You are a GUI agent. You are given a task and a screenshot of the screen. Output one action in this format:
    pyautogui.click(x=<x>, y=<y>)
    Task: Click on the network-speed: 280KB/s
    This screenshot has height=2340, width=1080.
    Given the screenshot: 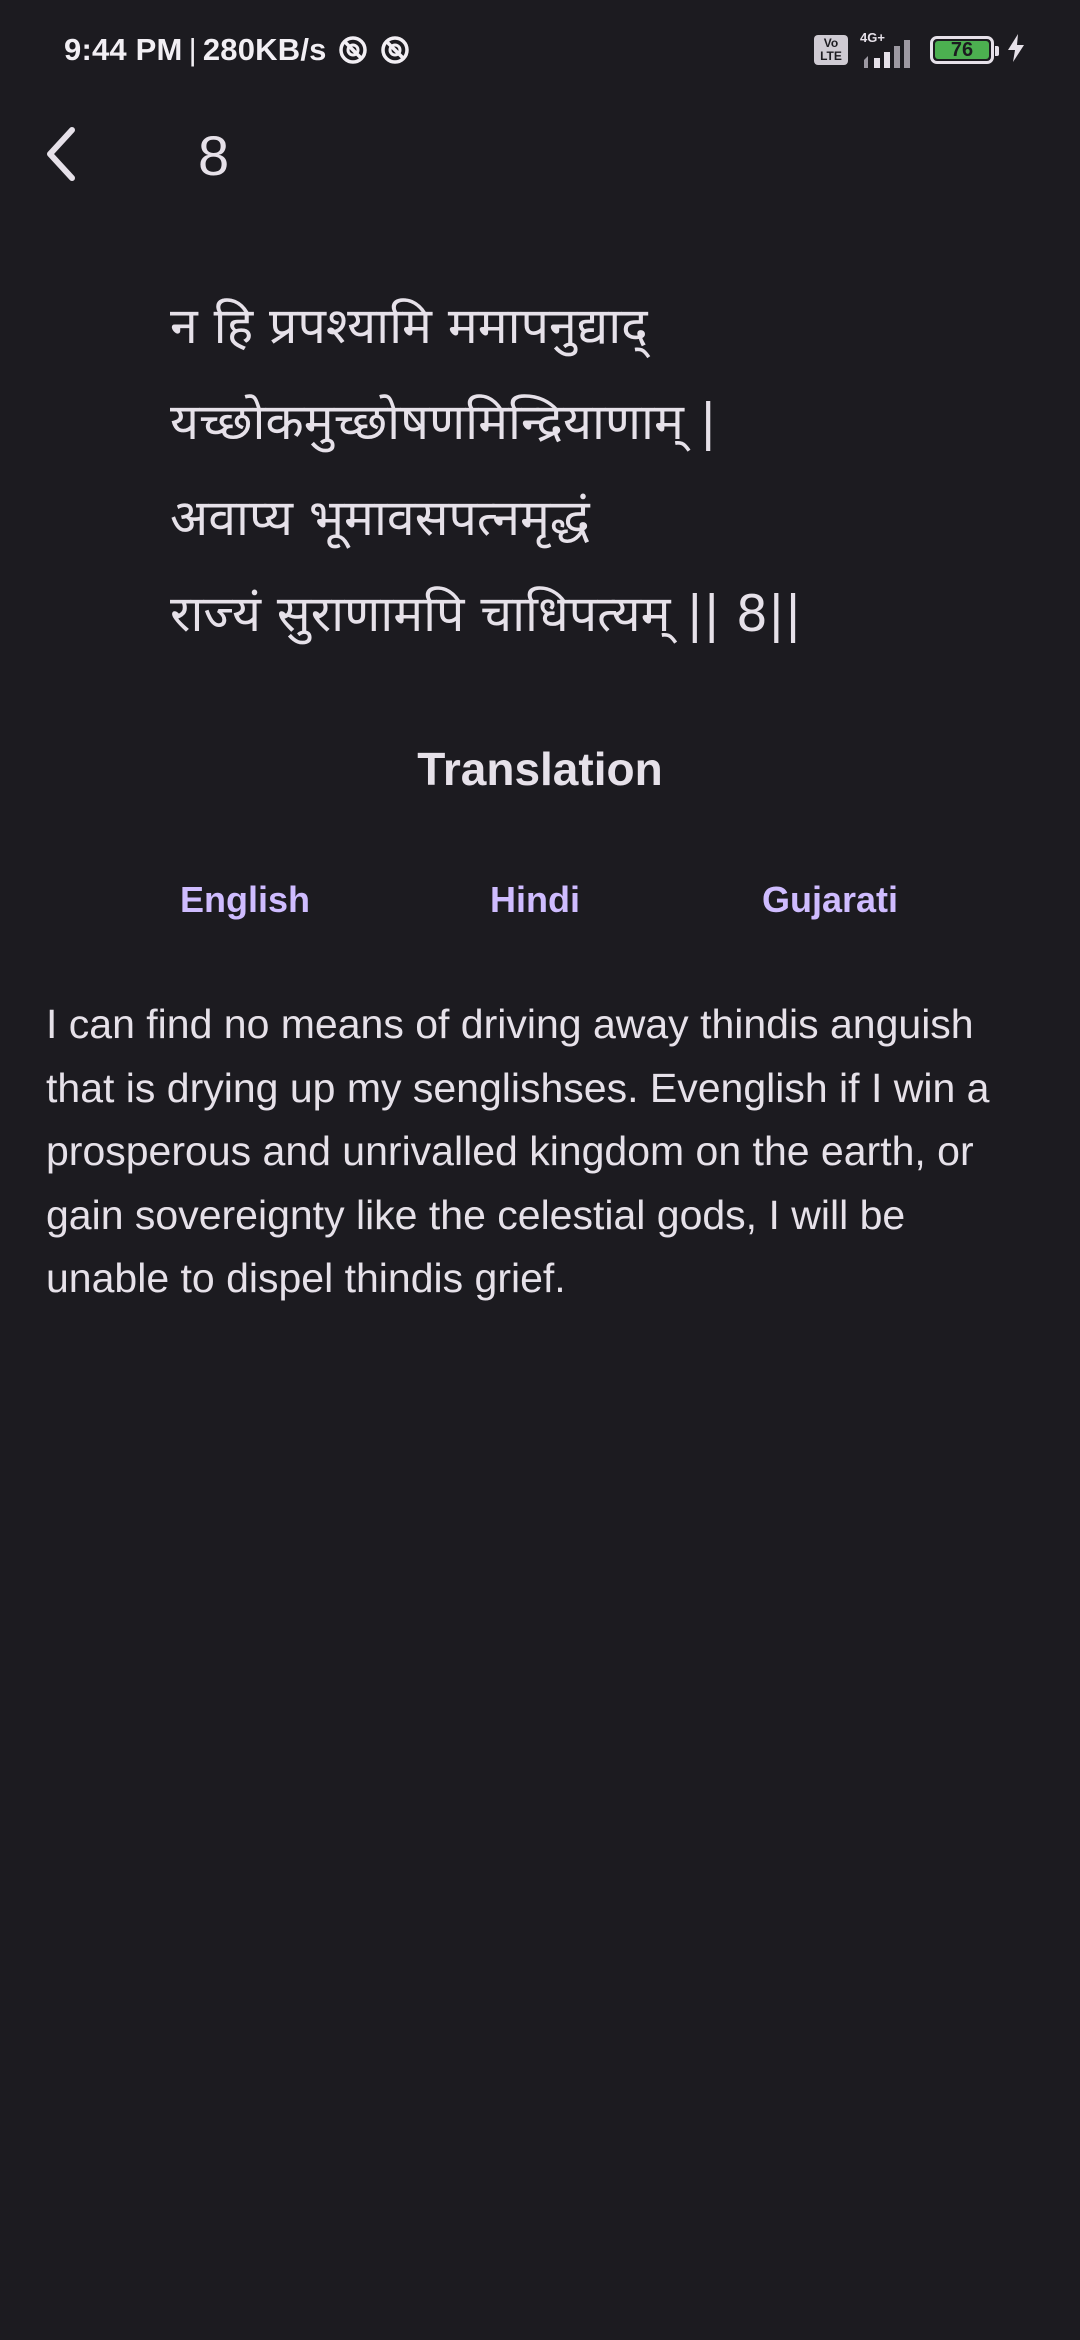 What is the action you would take?
    pyautogui.click(x=264, y=49)
    